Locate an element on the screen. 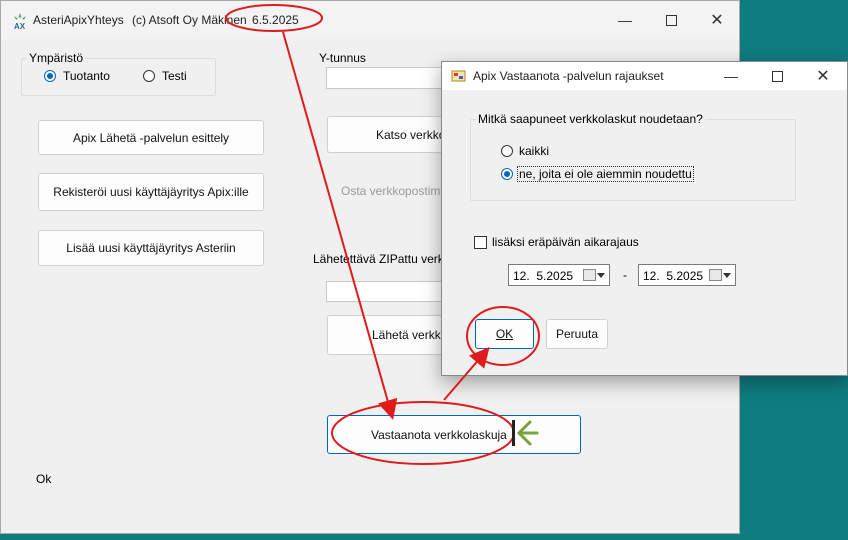  business-id-label: Y-tunnus is located at coordinates (342, 58).